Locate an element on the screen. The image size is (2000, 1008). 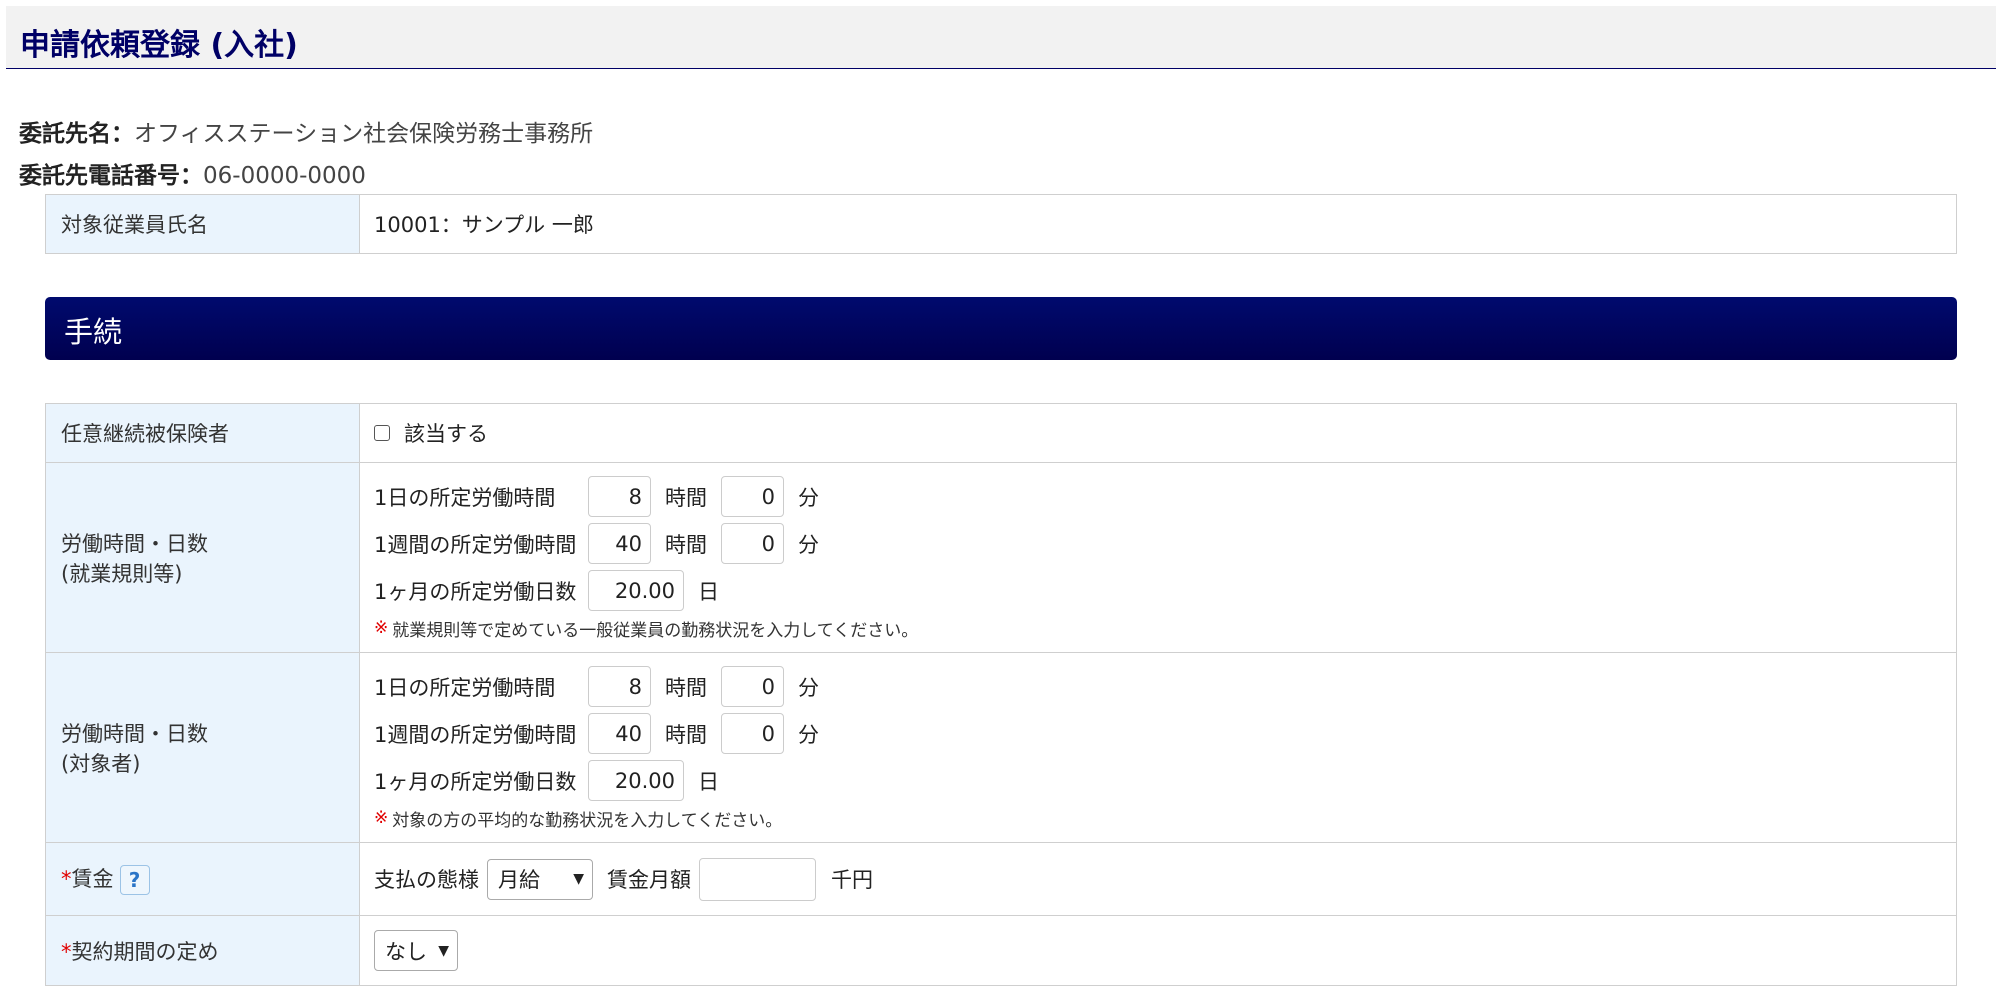
contract-period-select: なし ▼ is located at coordinates (416, 950).